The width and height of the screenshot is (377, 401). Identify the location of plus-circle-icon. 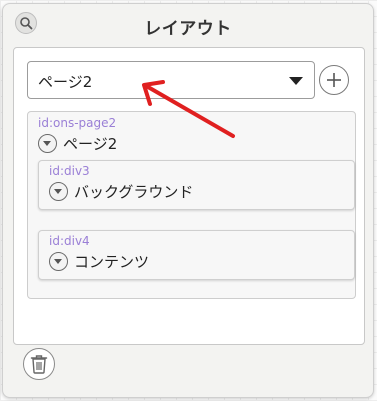
(334, 80).